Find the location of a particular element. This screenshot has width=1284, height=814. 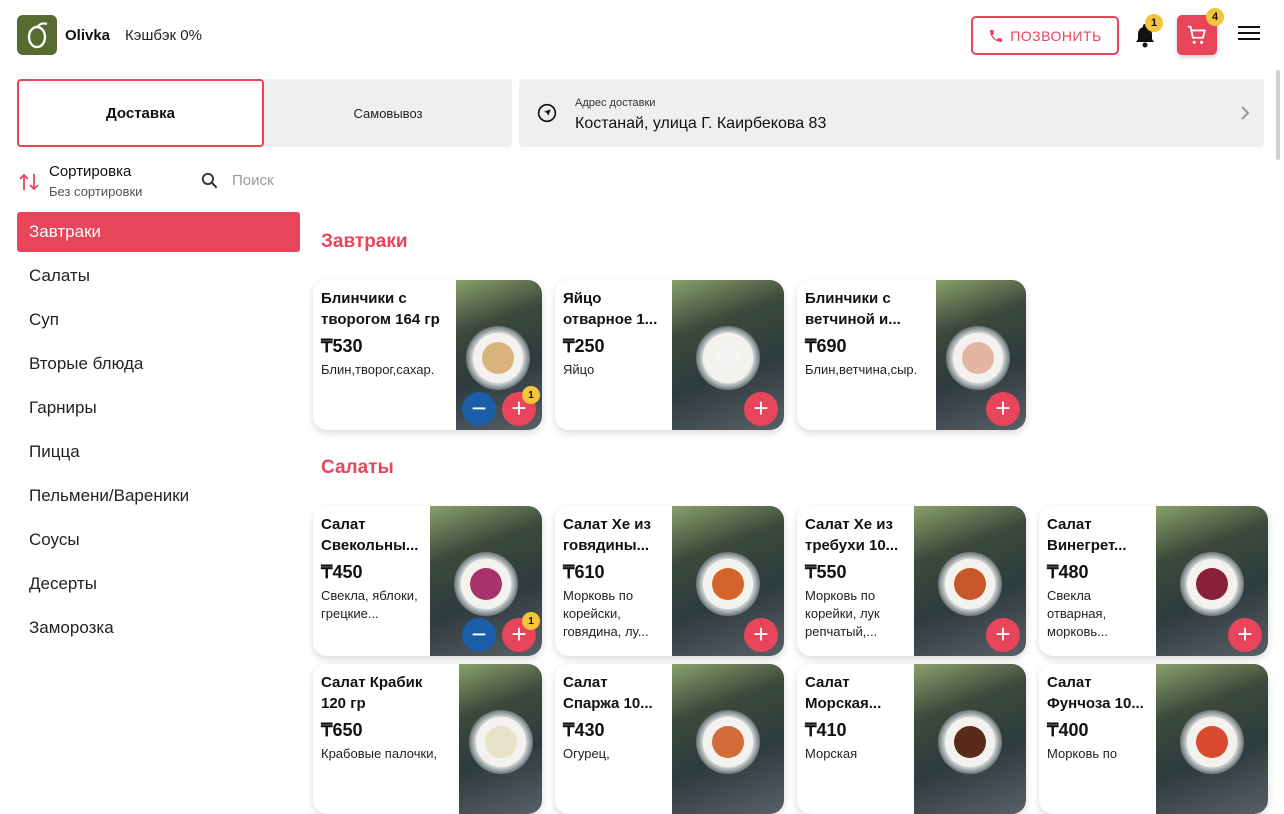

tab-delivery: Доставка is located at coordinates (140, 113).